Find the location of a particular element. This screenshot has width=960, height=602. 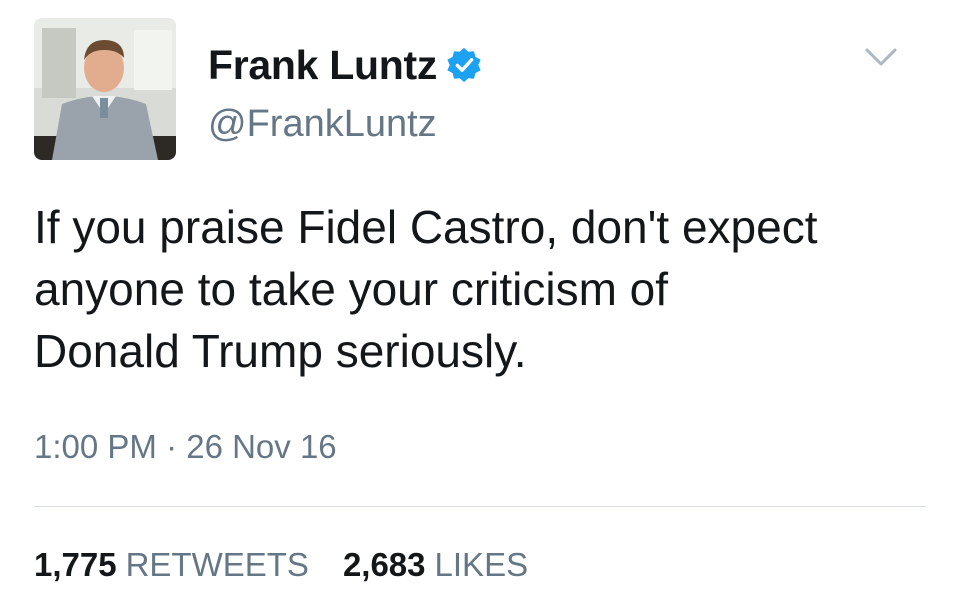

avatar is located at coordinates (105, 89).